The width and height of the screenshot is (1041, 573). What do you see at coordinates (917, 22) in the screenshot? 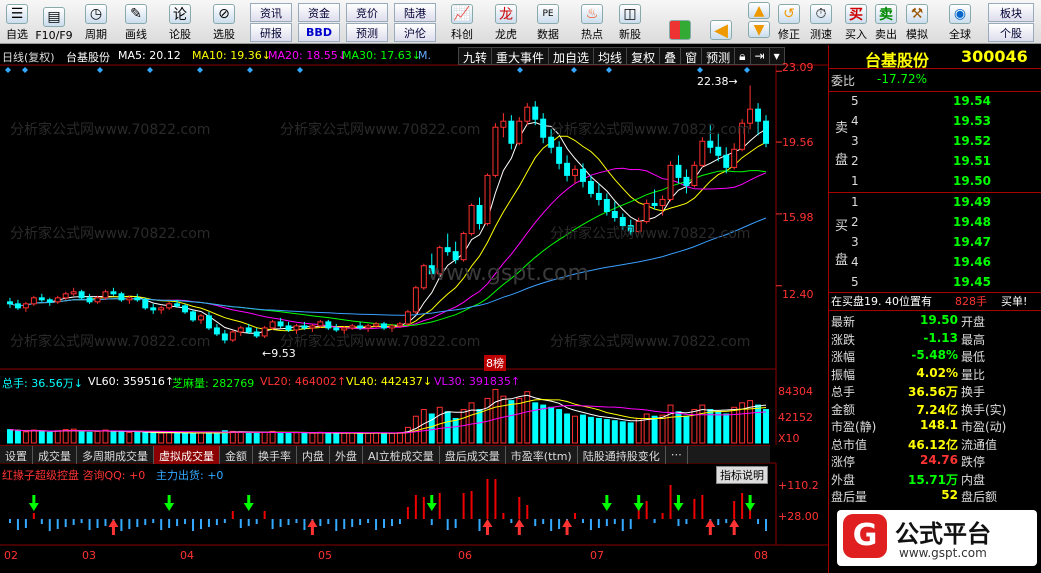
I see `toolbar-moni: ⚒ 模拟` at bounding box center [917, 22].